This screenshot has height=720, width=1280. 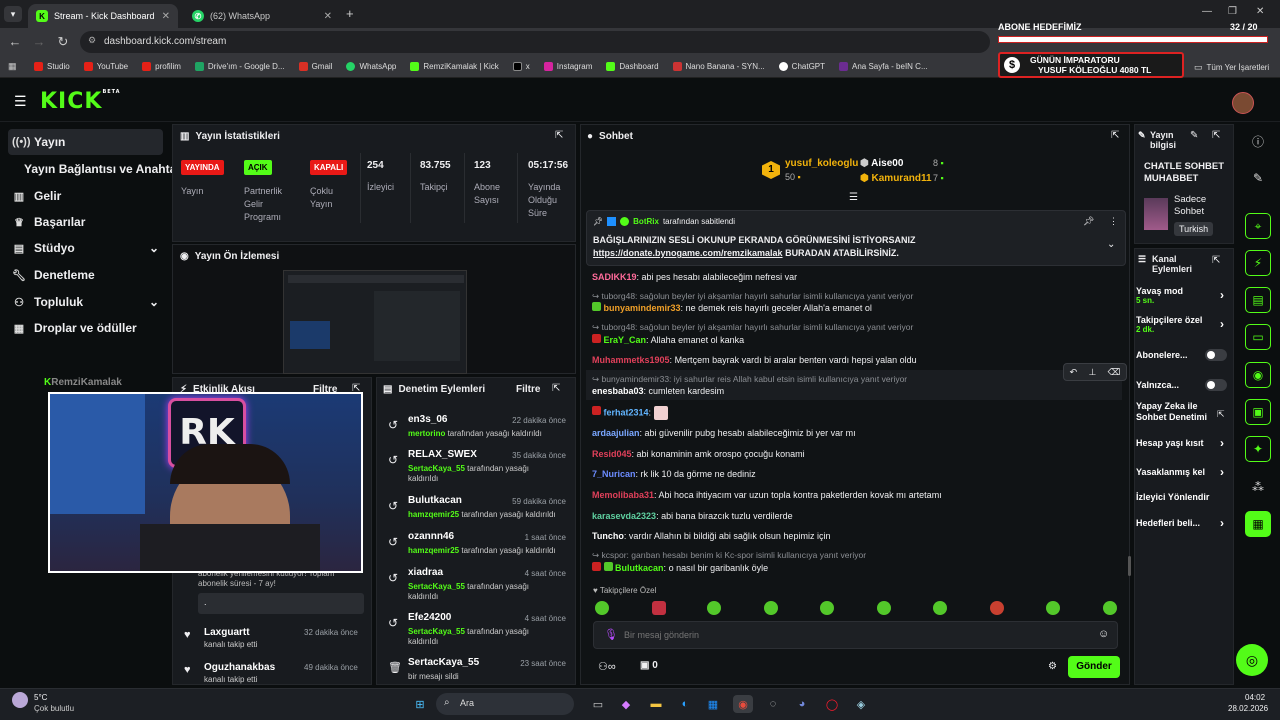 What do you see at coordinates (607, 666) in the screenshot?
I see `community-infinity-icon: ⚇∞` at bounding box center [607, 666].